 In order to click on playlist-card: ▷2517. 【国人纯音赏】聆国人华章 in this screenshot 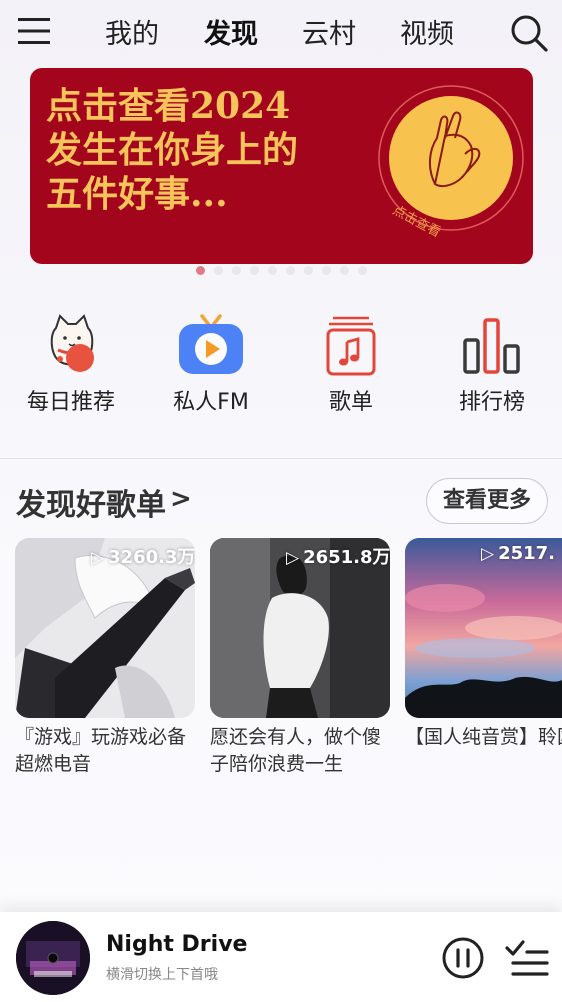, I will do `click(483, 644)`.